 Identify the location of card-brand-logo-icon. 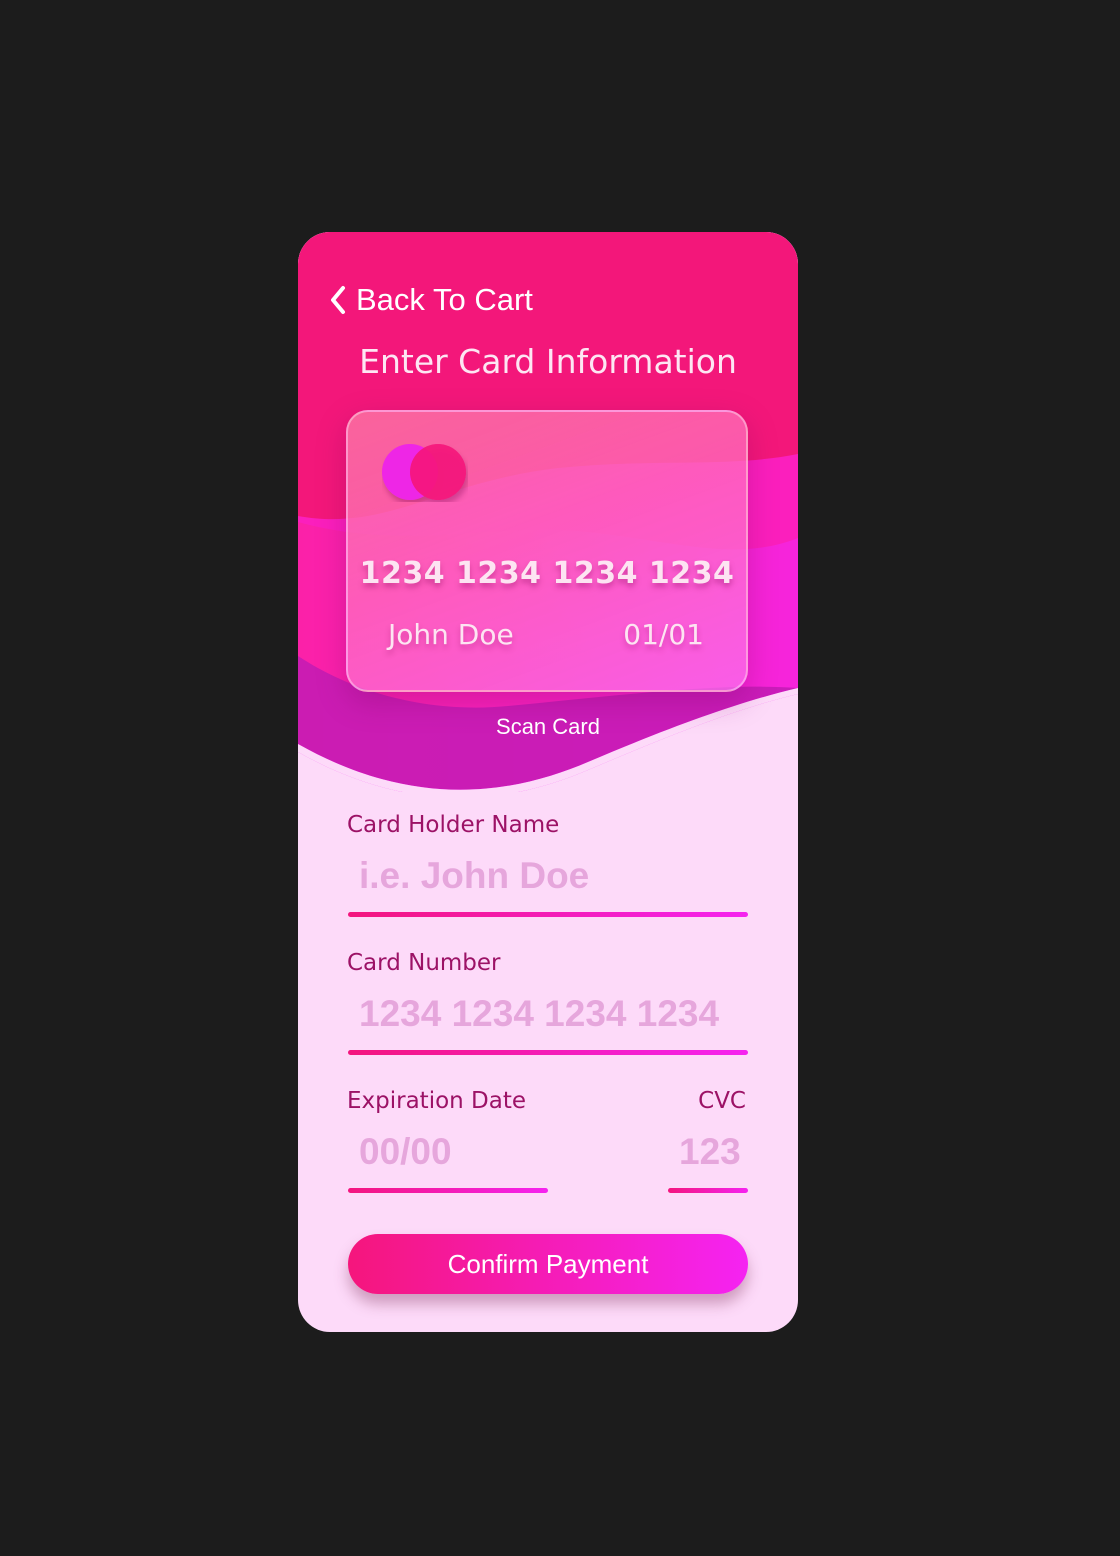
(424, 472).